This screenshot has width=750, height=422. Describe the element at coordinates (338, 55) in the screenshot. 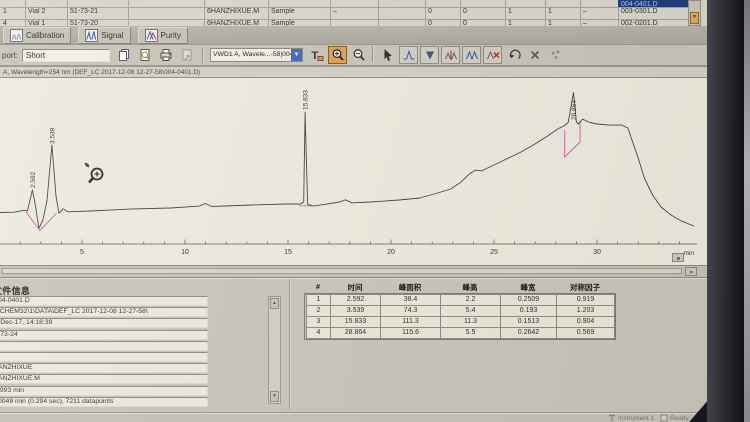

I see `zoom-in-icon` at that location.